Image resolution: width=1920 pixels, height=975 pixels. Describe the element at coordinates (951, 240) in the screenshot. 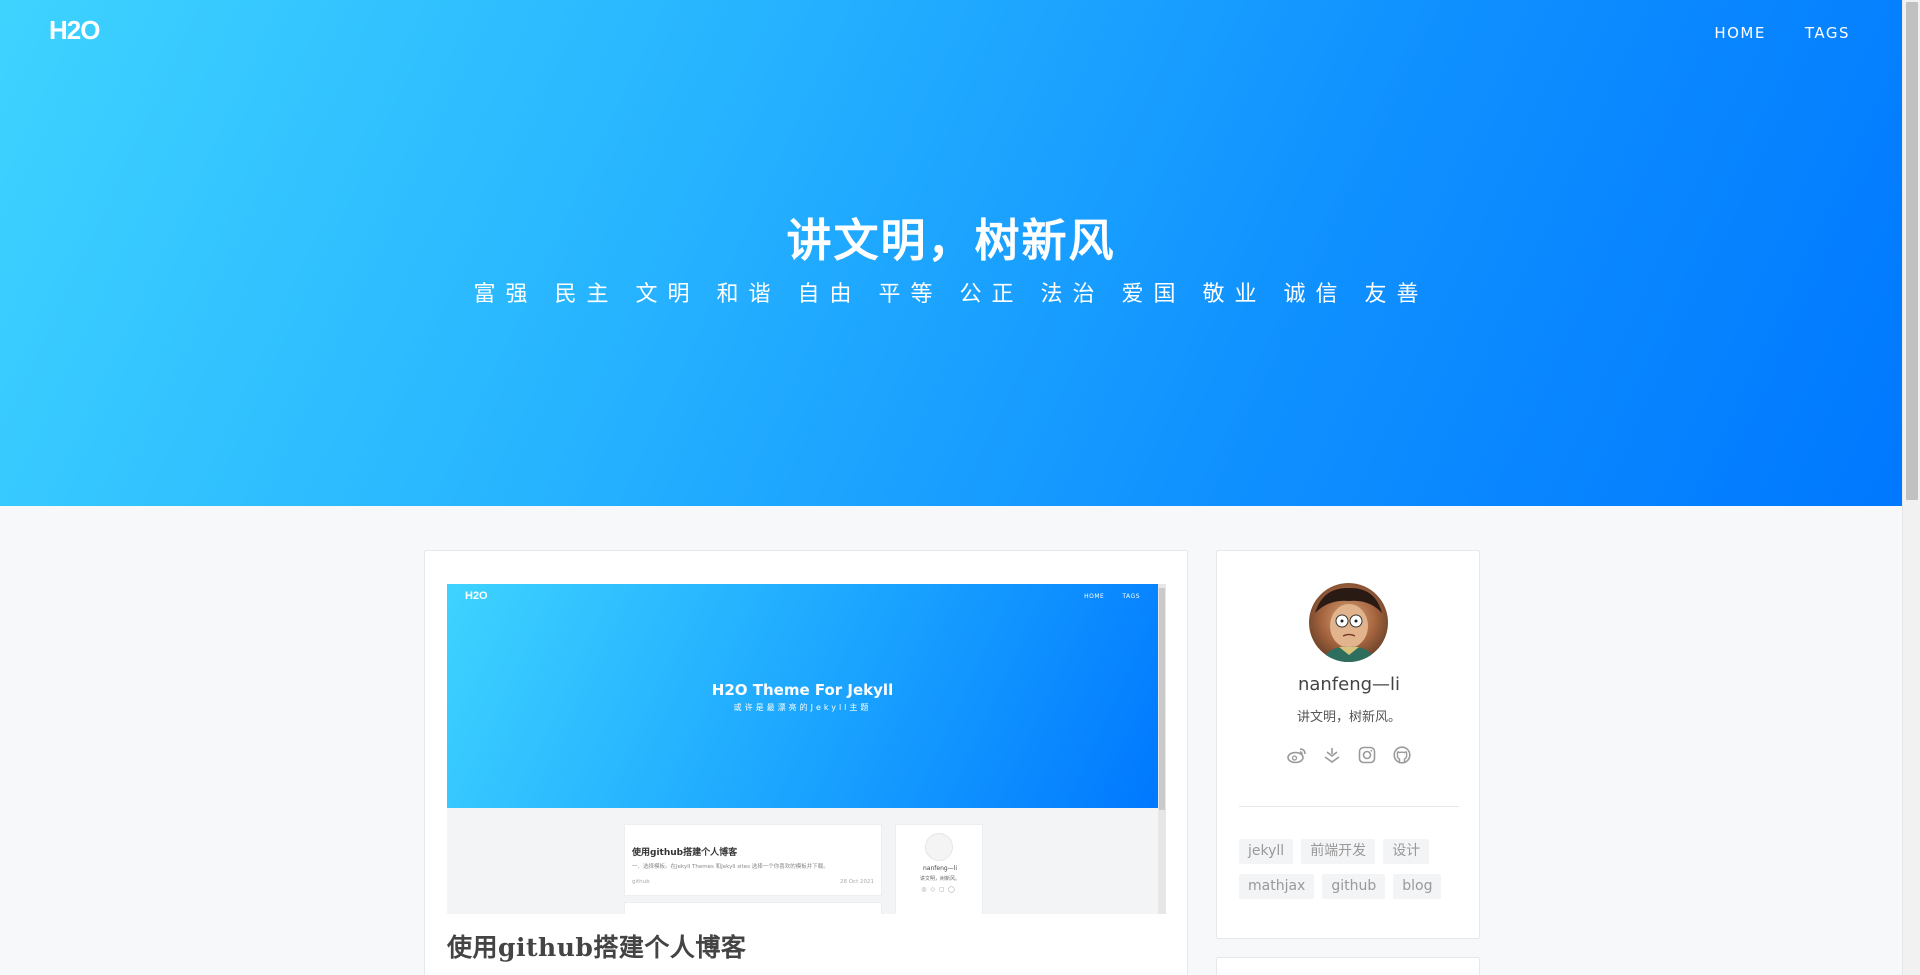

I see `hero-title: 讲文明，树新风` at that location.